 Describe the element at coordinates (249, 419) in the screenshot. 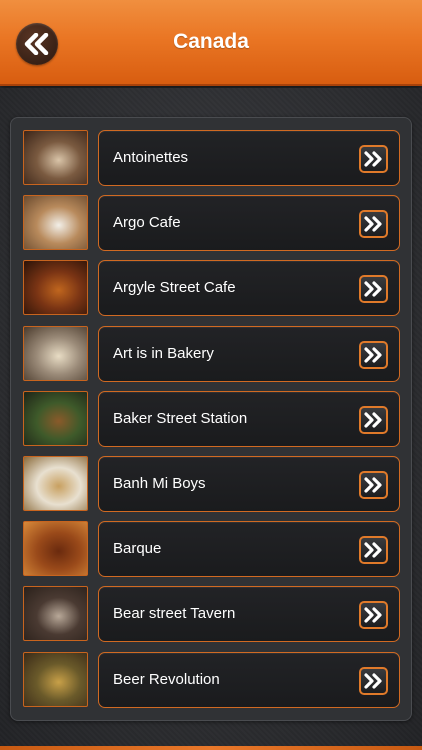

I see `list-item-button: Baker Street Station` at that location.